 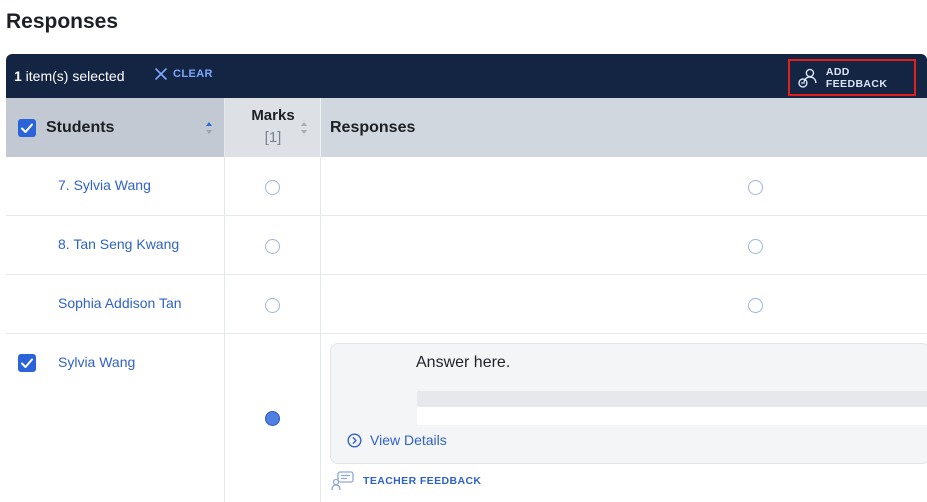 I want to click on table-row: 8. Tan Seng Kwang, so click(x=466, y=245).